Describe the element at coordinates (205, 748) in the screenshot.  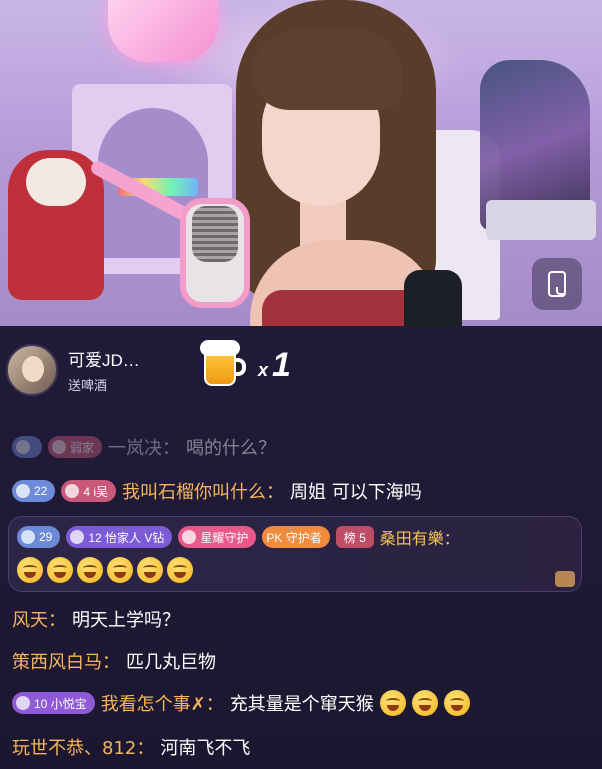
I see `chat-text: 河南飞不飞` at that location.